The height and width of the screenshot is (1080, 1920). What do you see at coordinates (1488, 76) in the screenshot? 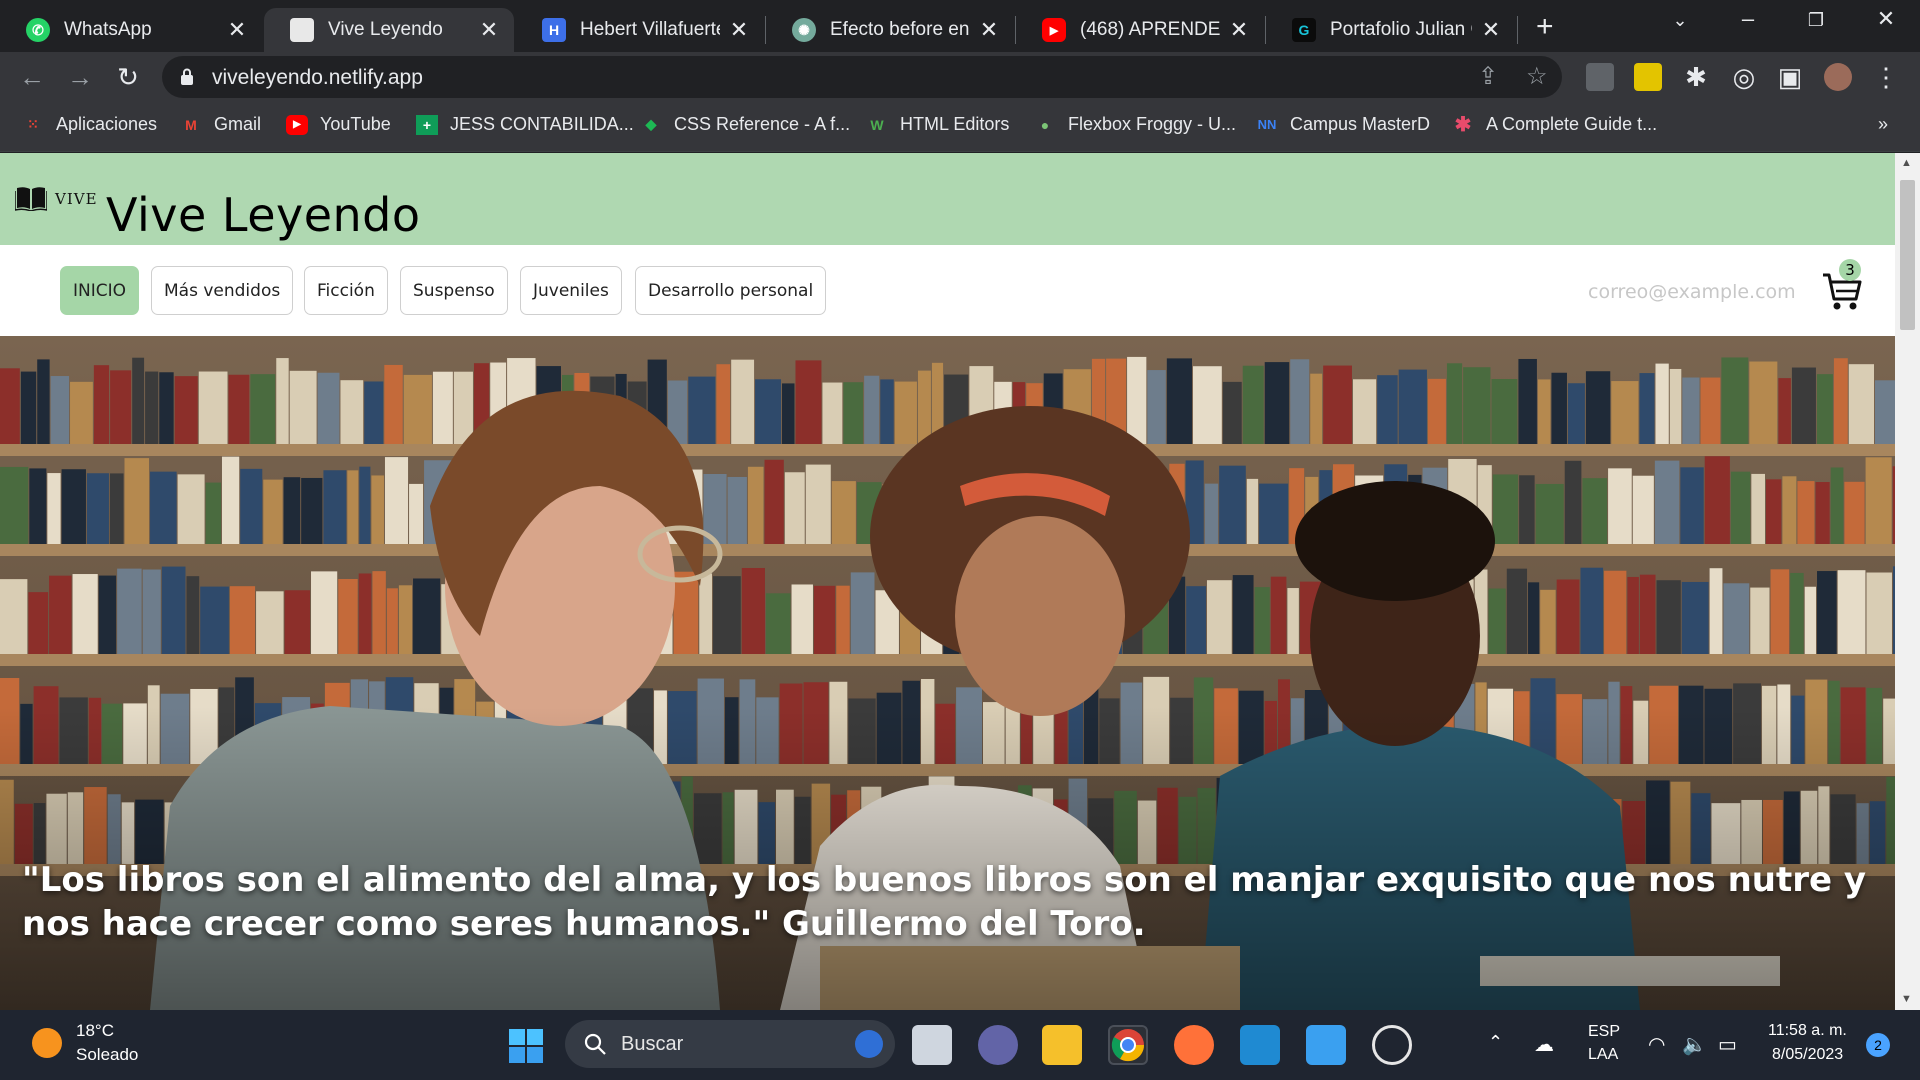
I see `share-icon: ⇪` at bounding box center [1488, 76].